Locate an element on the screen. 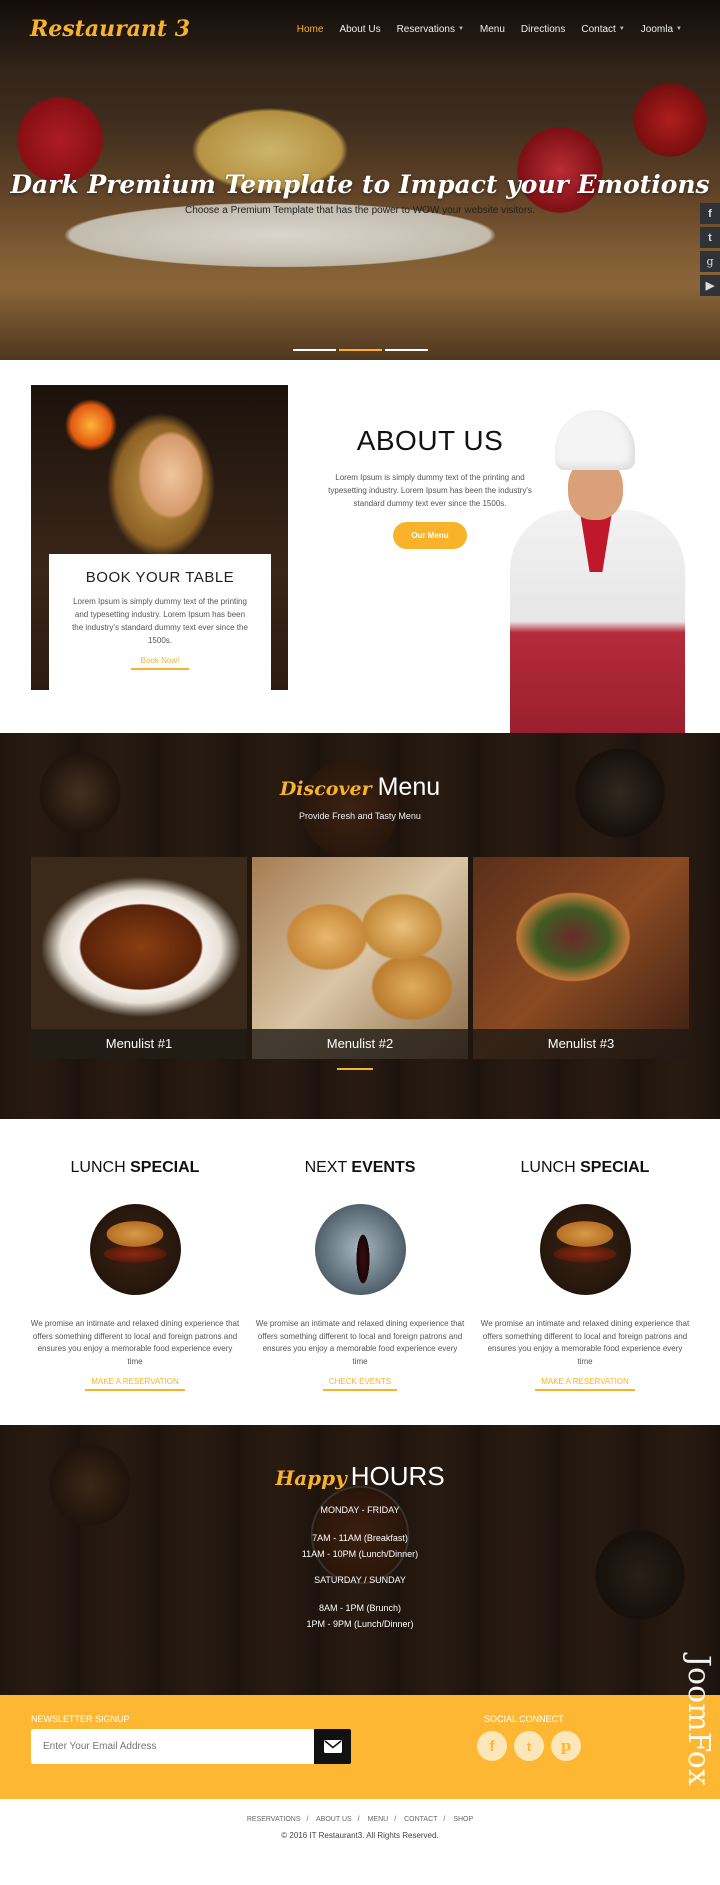  joomfox-watermark: JoomFox is located at coordinates (698, 1720).